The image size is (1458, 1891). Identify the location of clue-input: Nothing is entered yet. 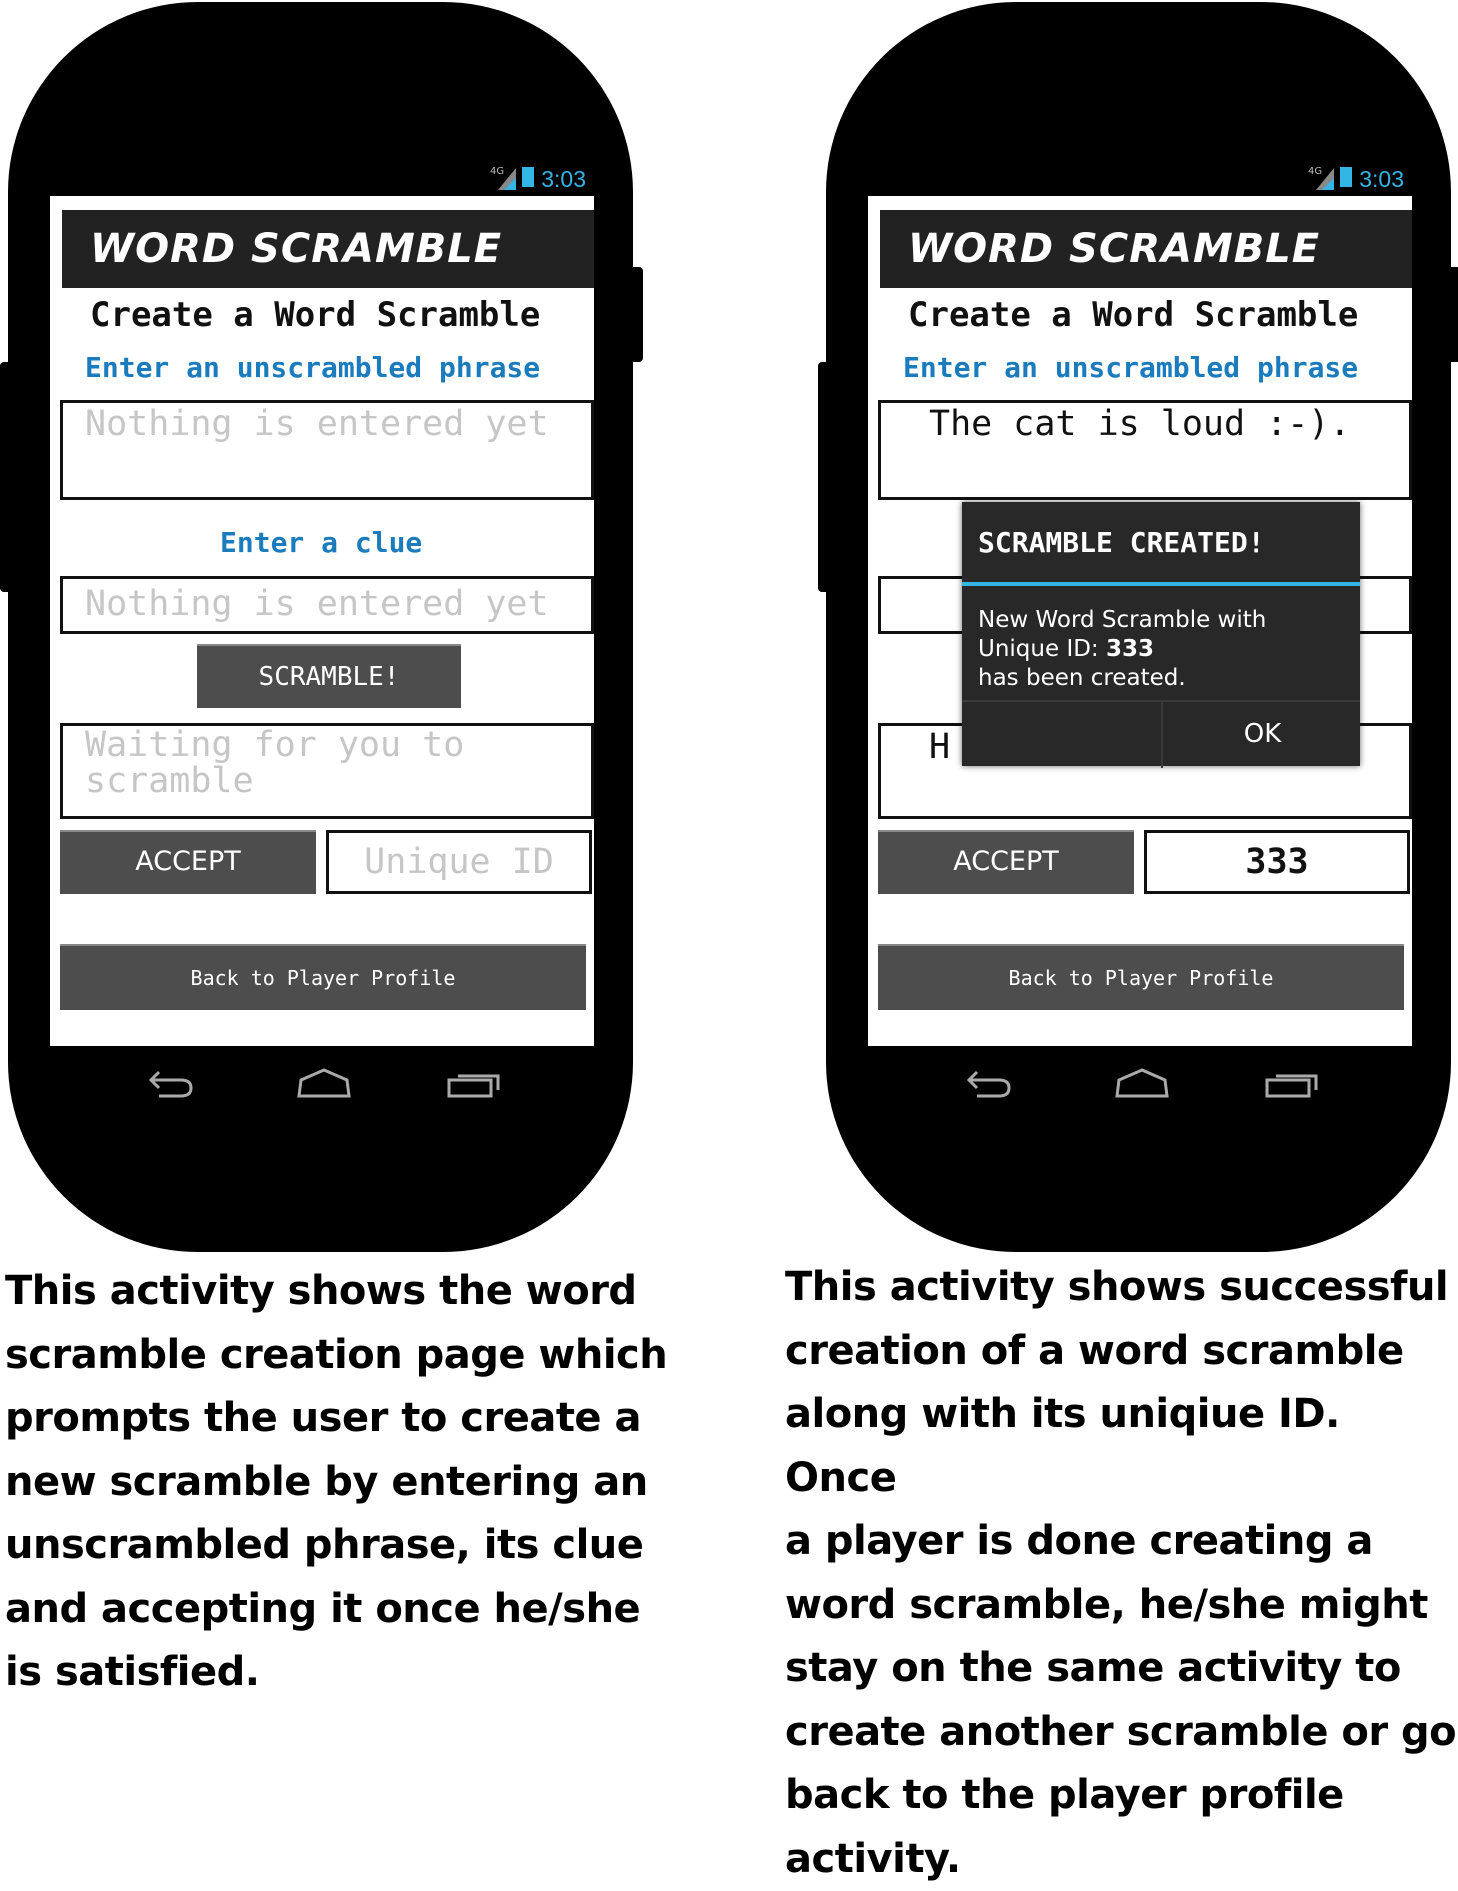
(327, 605).